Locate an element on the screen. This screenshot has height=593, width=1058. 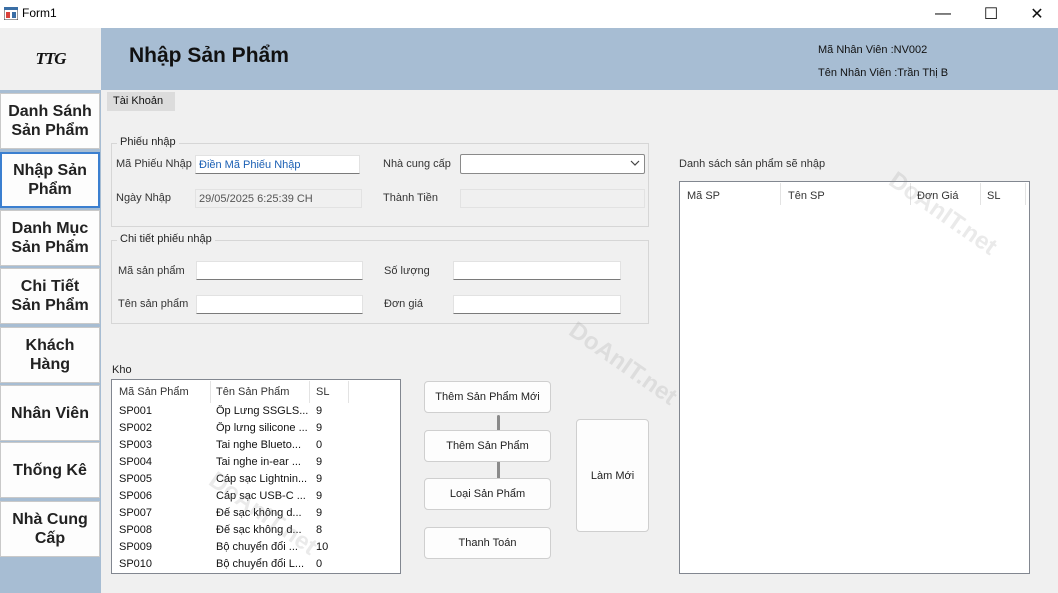
product-code-label: Mã sản phẩm is located at coordinates (151, 271).